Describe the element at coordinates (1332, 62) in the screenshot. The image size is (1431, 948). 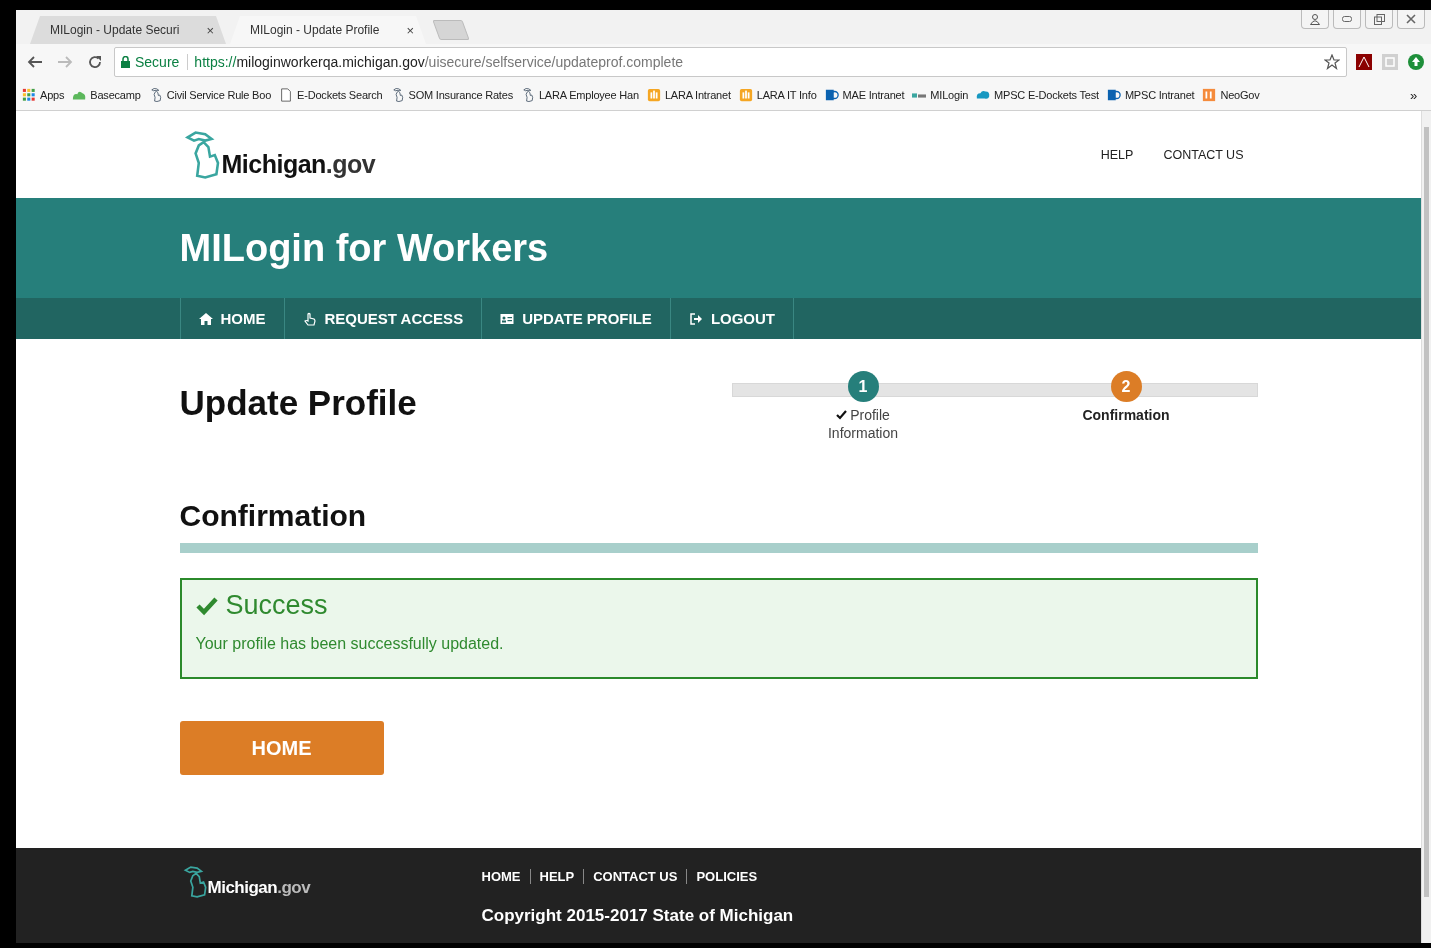
I see `star-icon` at that location.